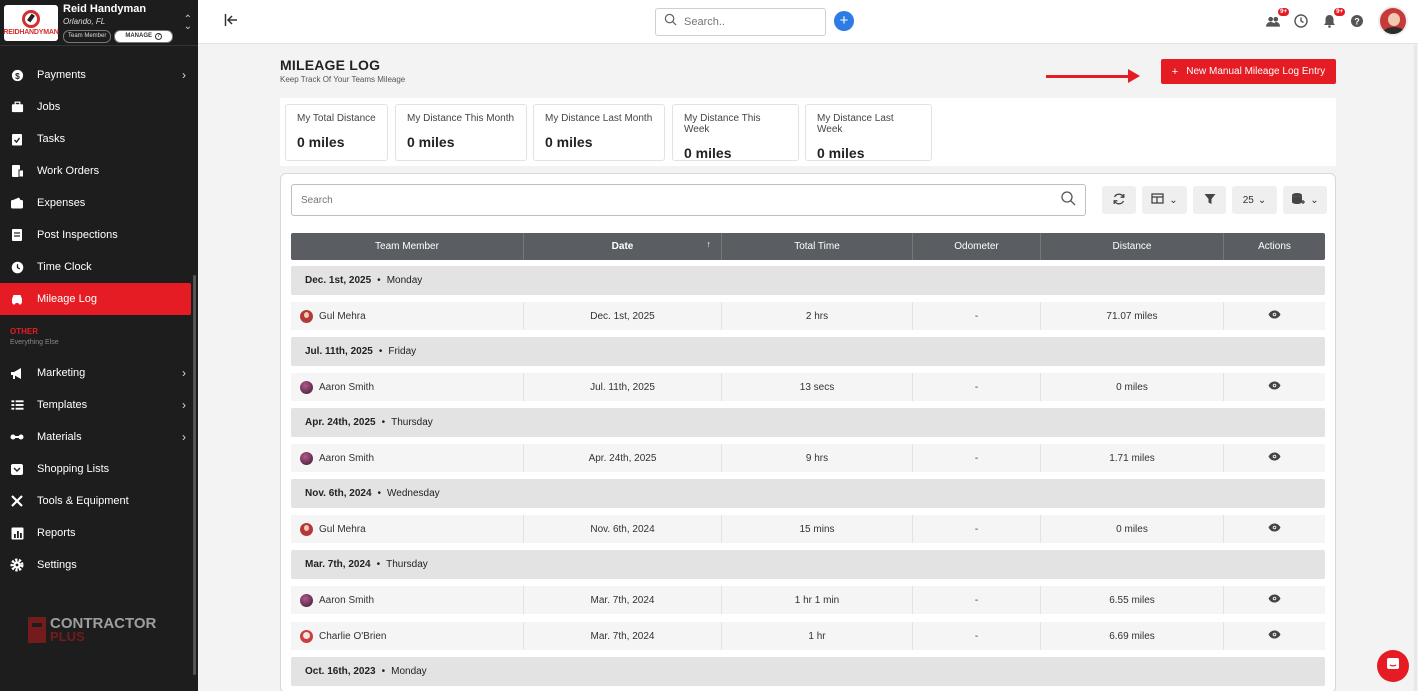  What do you see at coordinates (808, 529) in the screenshot?
I see `table-row: Gul Mehra Nov. 6th, 2024 15 mins -0 miles` at bounding box center [808, 529].